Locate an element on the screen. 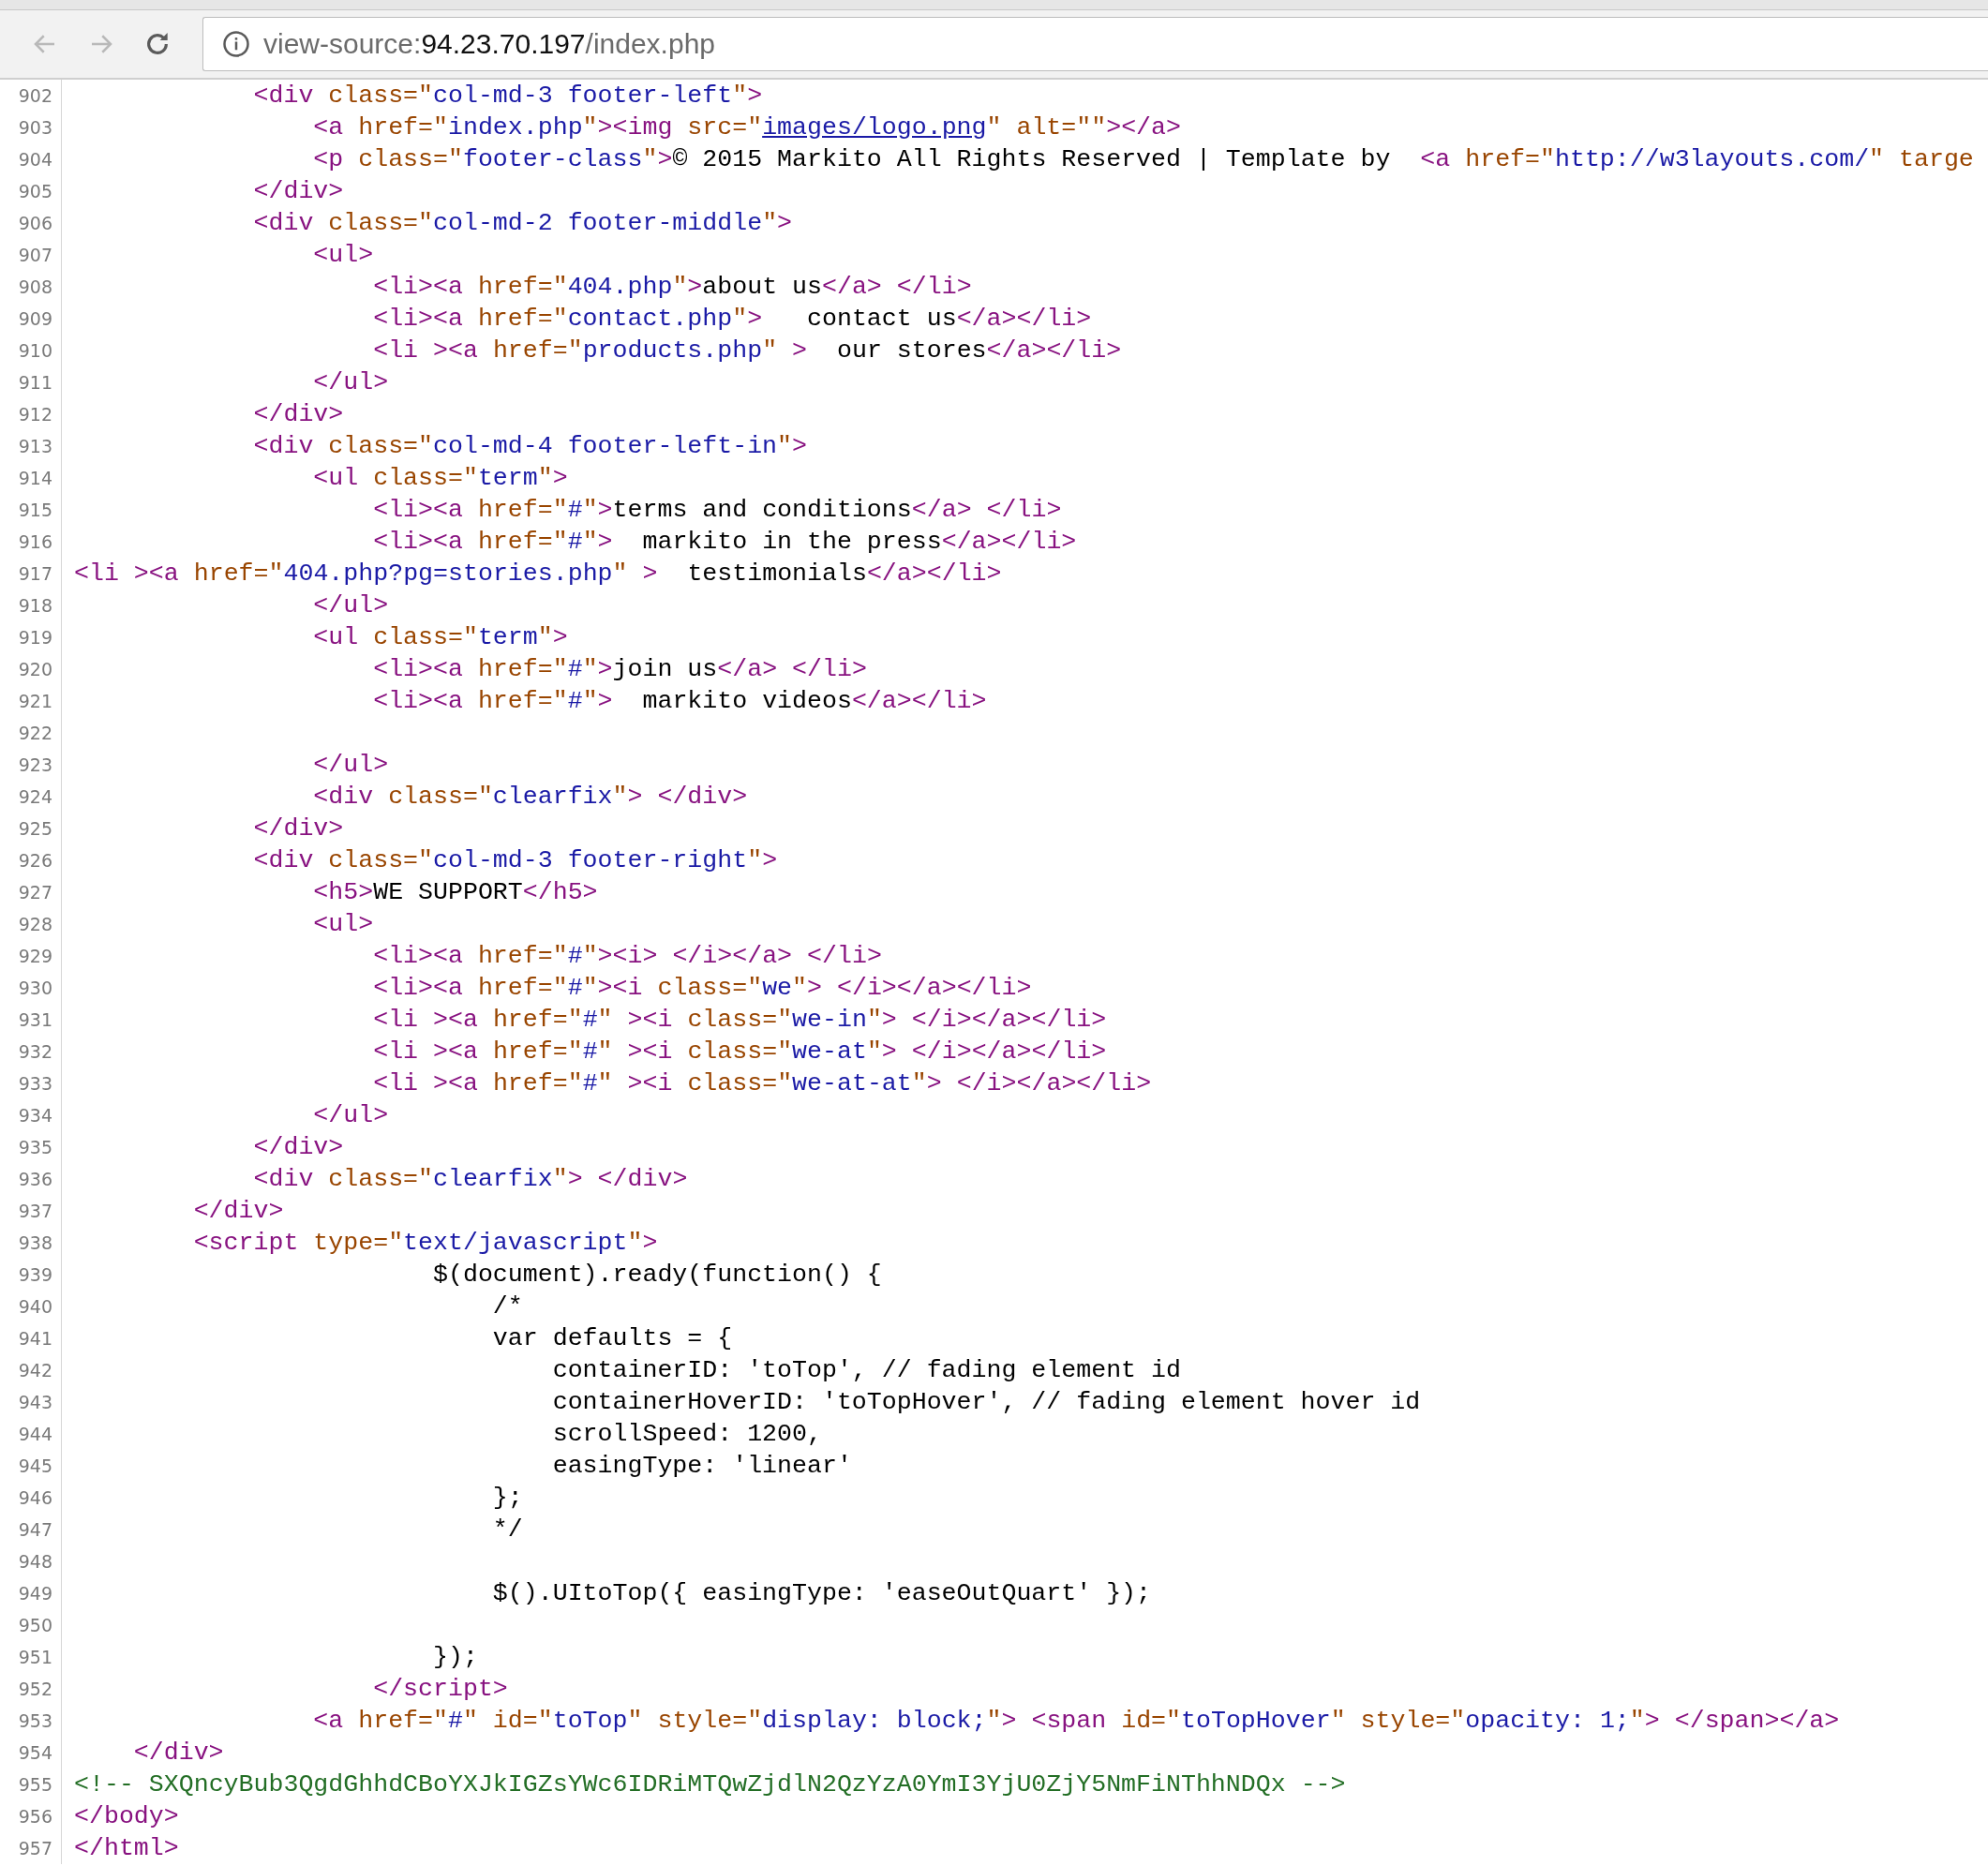 This screenshot has width=1988, height=1866. line-number: 913 is located at coordinates (31, 446).